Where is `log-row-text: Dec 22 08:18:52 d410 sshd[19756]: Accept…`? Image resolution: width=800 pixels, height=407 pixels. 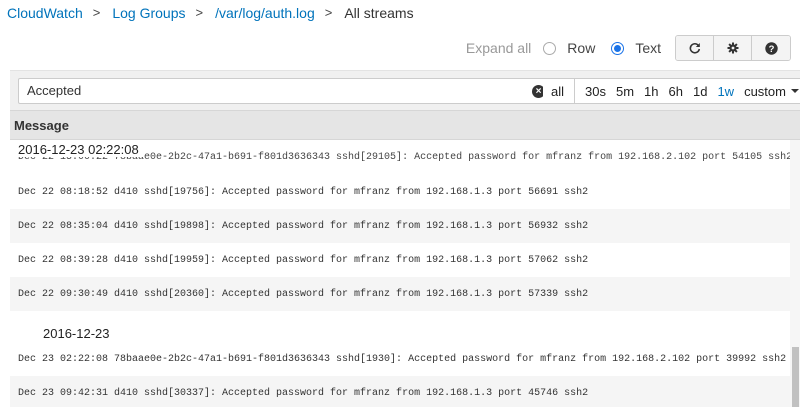 log-row-text: Dec 22 08:18:52 d410 sshd[19756]: Accept… is located at coordinates (303, 192).